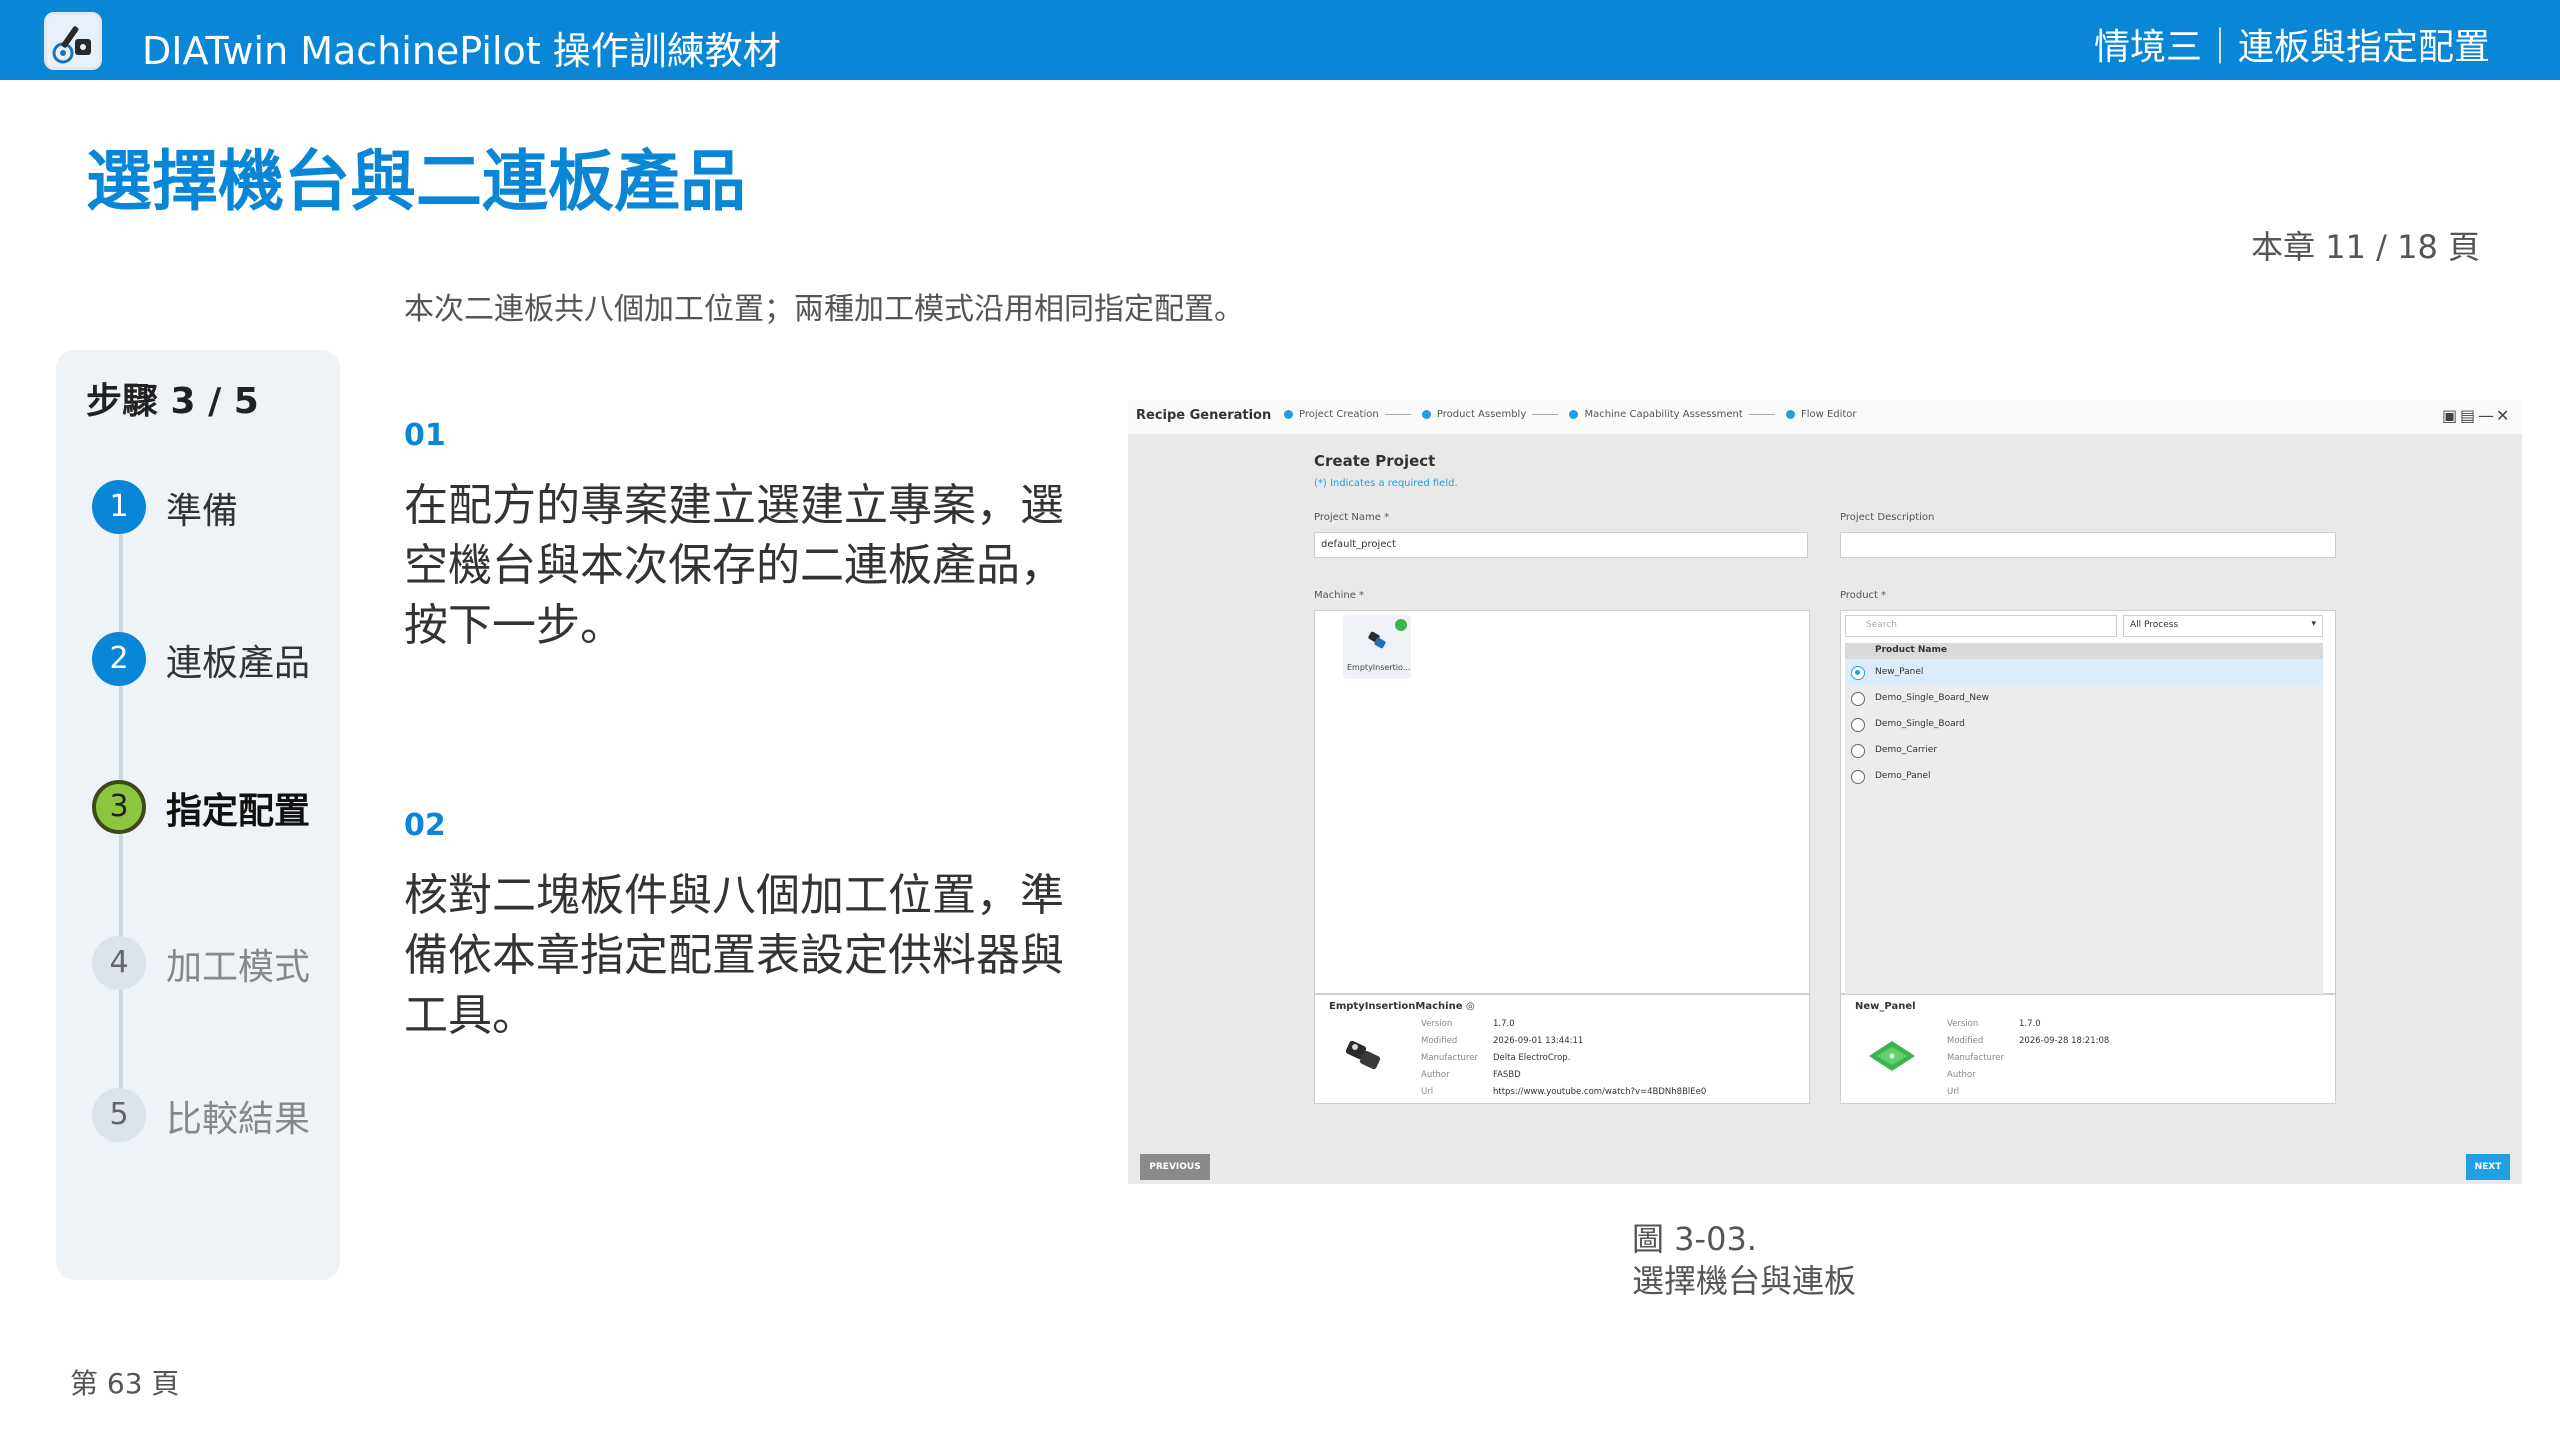 This screenshot has width=2560, height=1440. Describe the element at coordinates (1470, 1006) in the screenshot. I see `eye-icon: ◎` at that location.